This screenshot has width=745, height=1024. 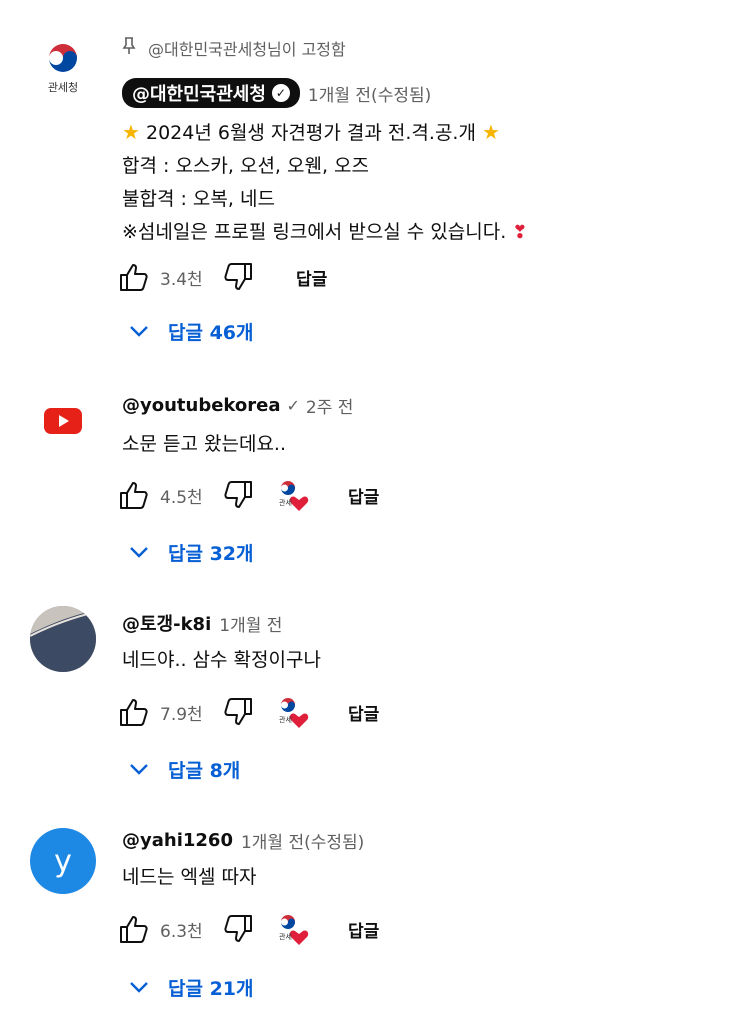 What do you see at coordinates (245, 166) in the screenshot?
I see `comment-text-line: 합격 : 오스카, 오션, 오웬, 오즈` at bounding box center [245, 166].